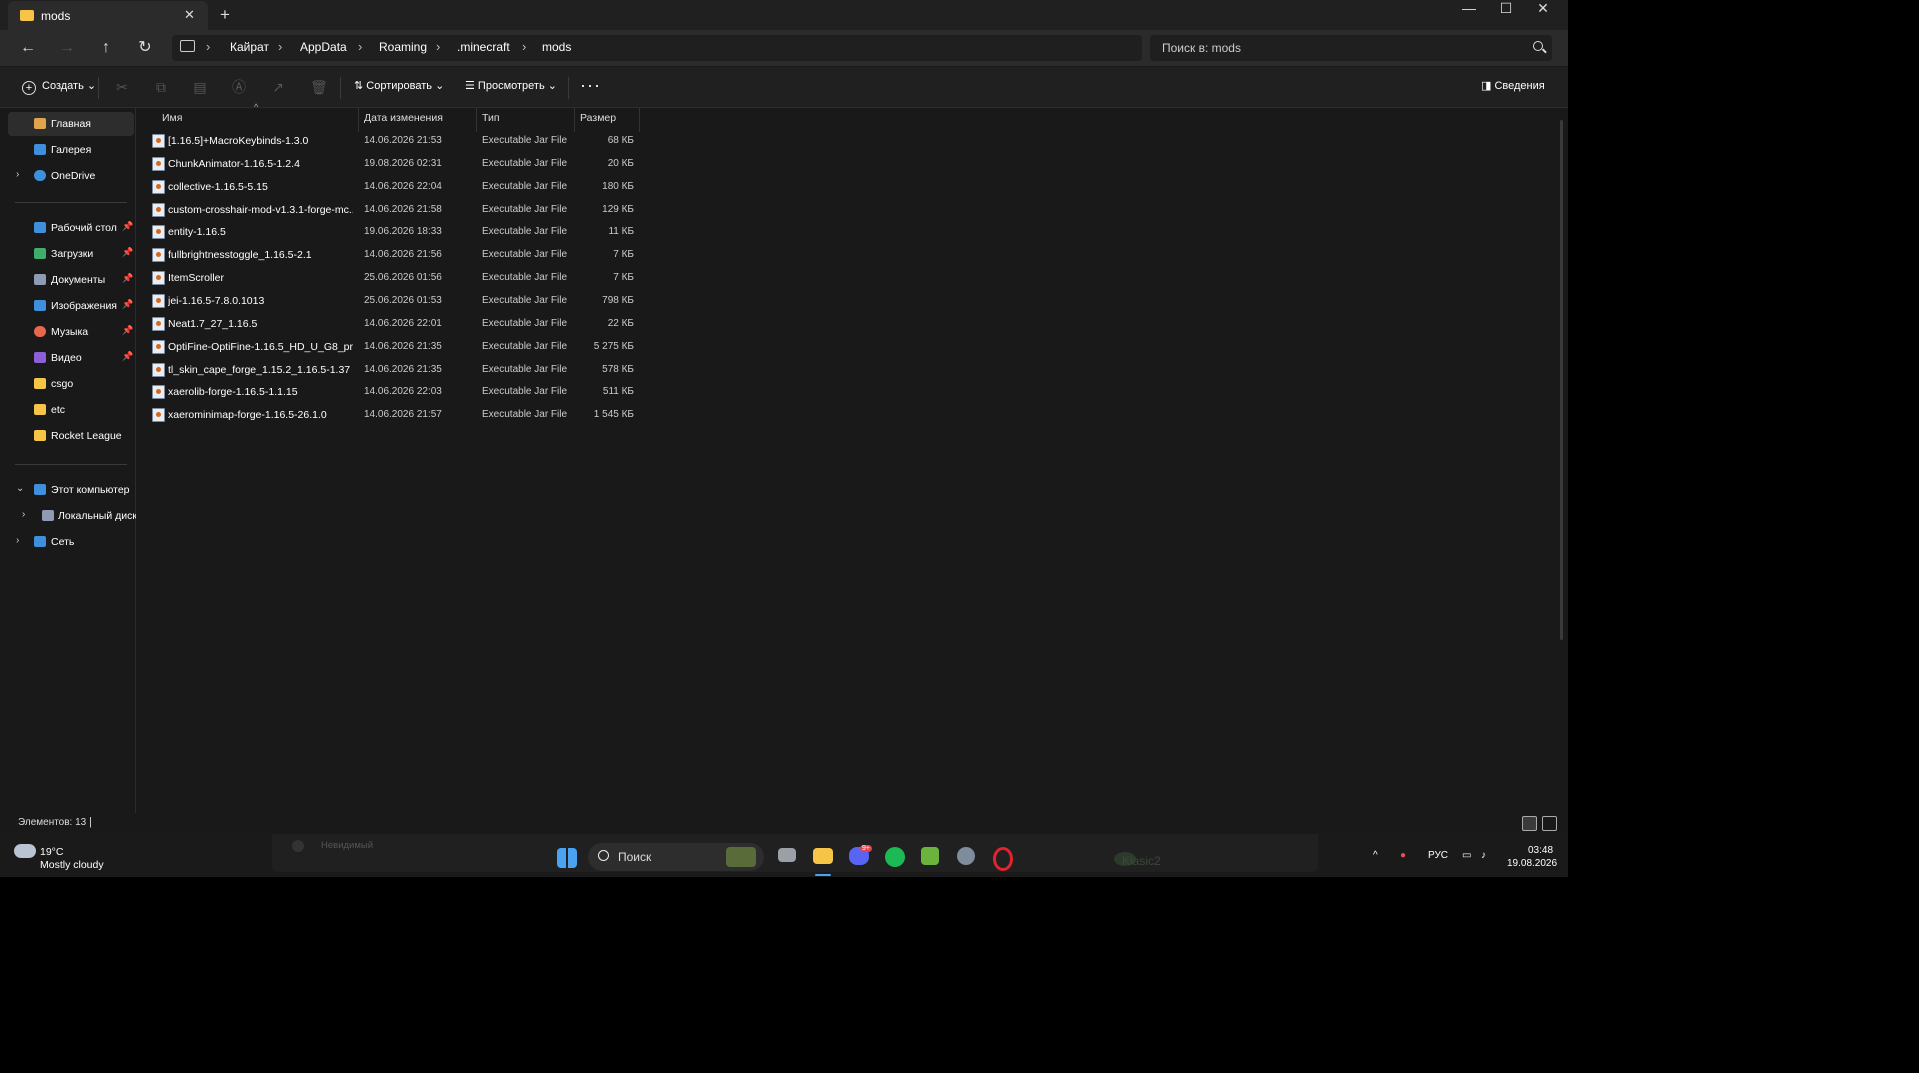 The height and width of the screenshot is (1073, 1919). Describe the element at coordinates (200, 87) in the screenshot. I see `paste-icon: ▤` at that location.